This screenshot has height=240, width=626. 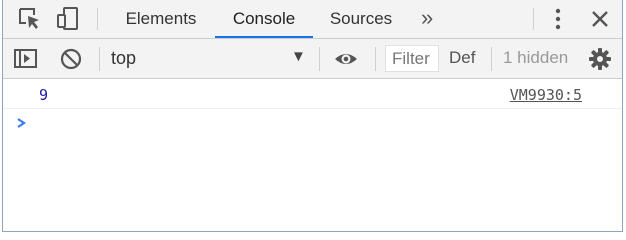 What do you see at coordinates (600, 19) in the screenshot?
I see `close-icon` at bounding box center [600, 19].